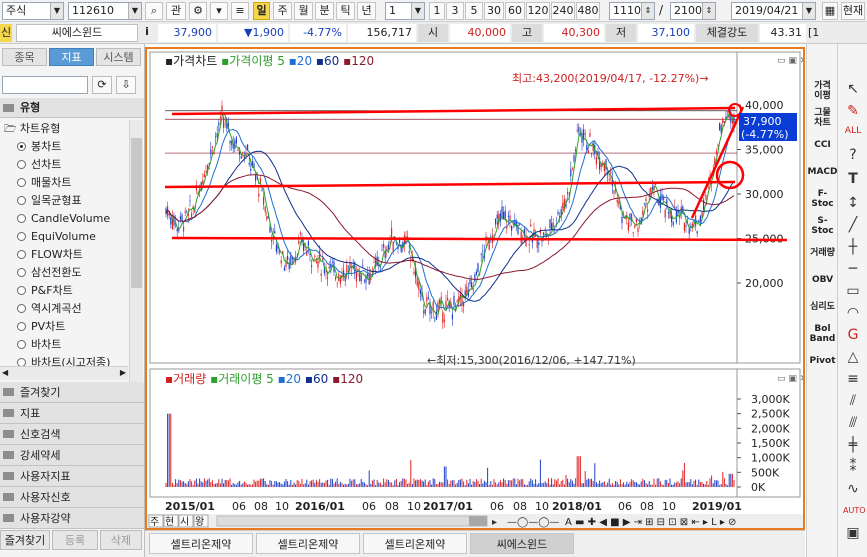 The height and width of the screenshot is (557, 867). Describe the element at coordinates (121, 540) in the screenshot. I see `sidebar-bottom-button: 삭제` at that location.